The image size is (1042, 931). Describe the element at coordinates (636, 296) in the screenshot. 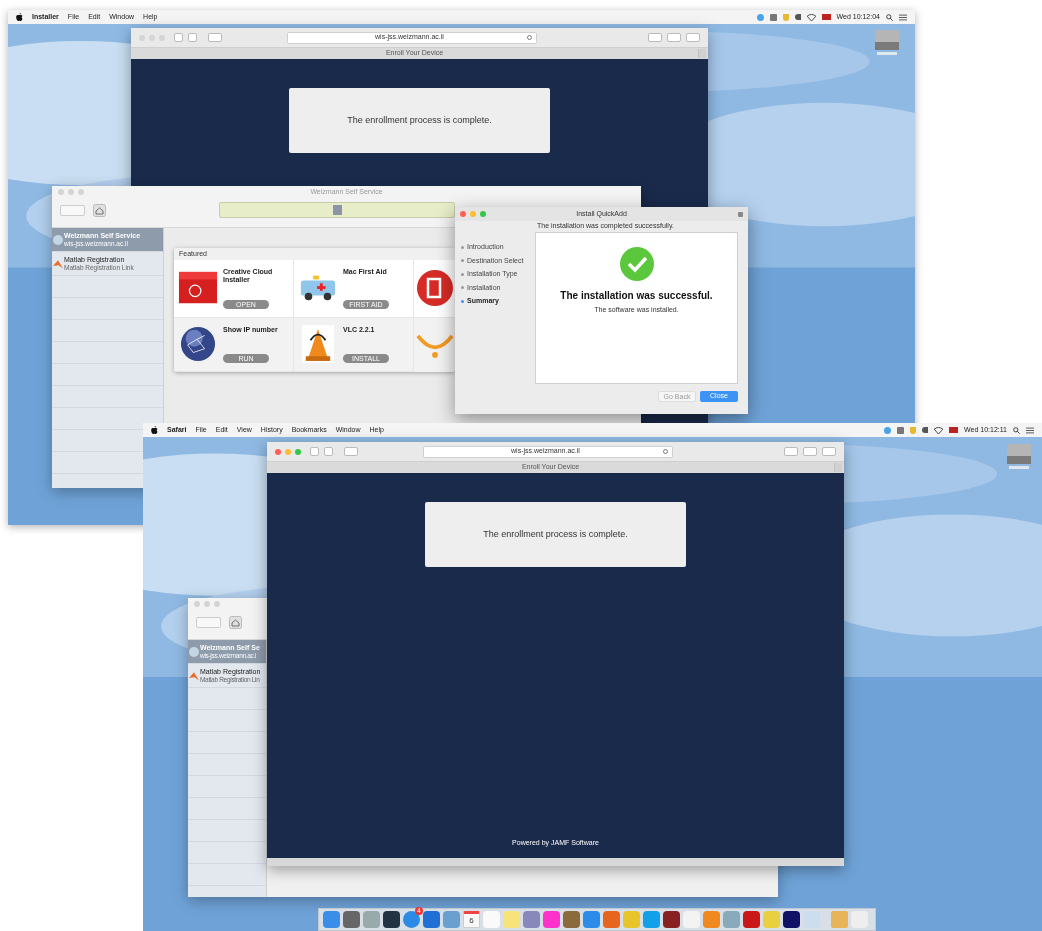

I see `headline: The installation was successful.` at that location.